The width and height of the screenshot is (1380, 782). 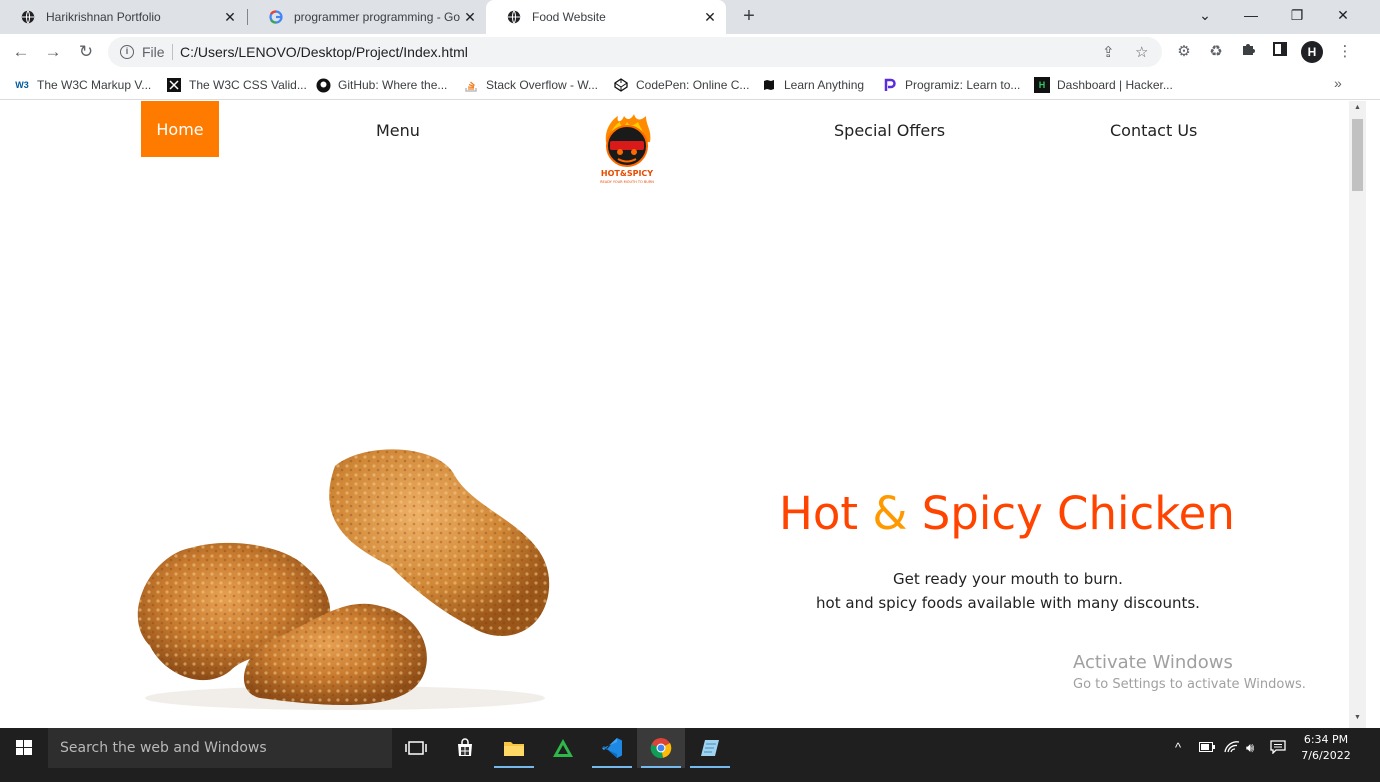 What do you see at coordinates (812, 85) in the screenshot?
I see `bookmark-learn-anything: Learn Anything` at bounding box center [812, 85].